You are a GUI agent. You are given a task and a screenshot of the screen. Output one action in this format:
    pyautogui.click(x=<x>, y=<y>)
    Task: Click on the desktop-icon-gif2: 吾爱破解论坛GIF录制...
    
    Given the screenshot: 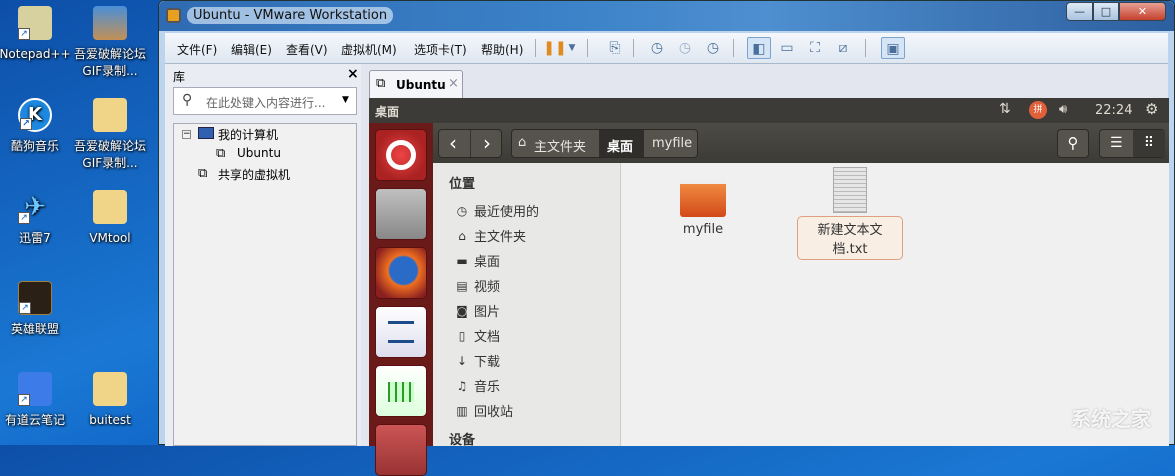 What is the action you would take?
    pyautogui.click(x=110, y=135)
    